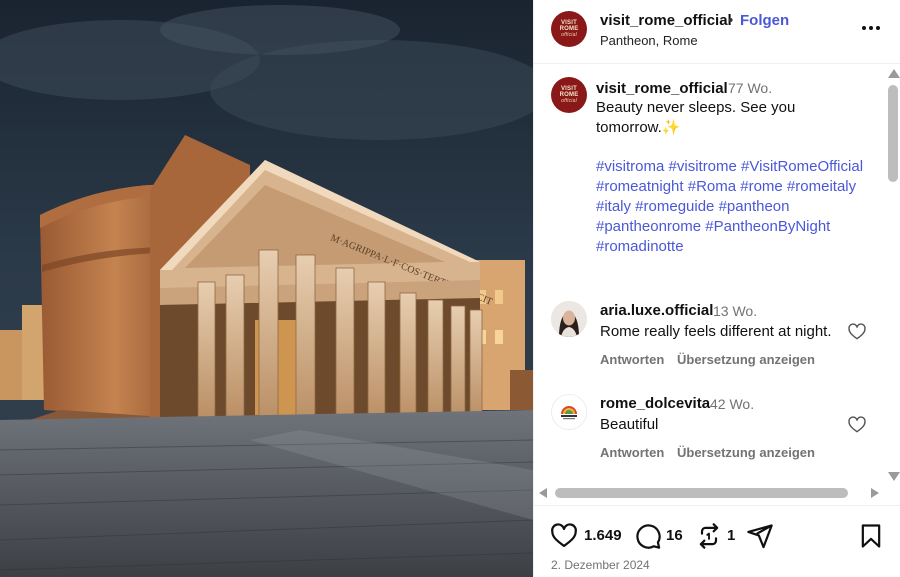 The height and width of the screenshot is (577, 900). I want to click on comment-time: 13 Wo., so click(735, 311).